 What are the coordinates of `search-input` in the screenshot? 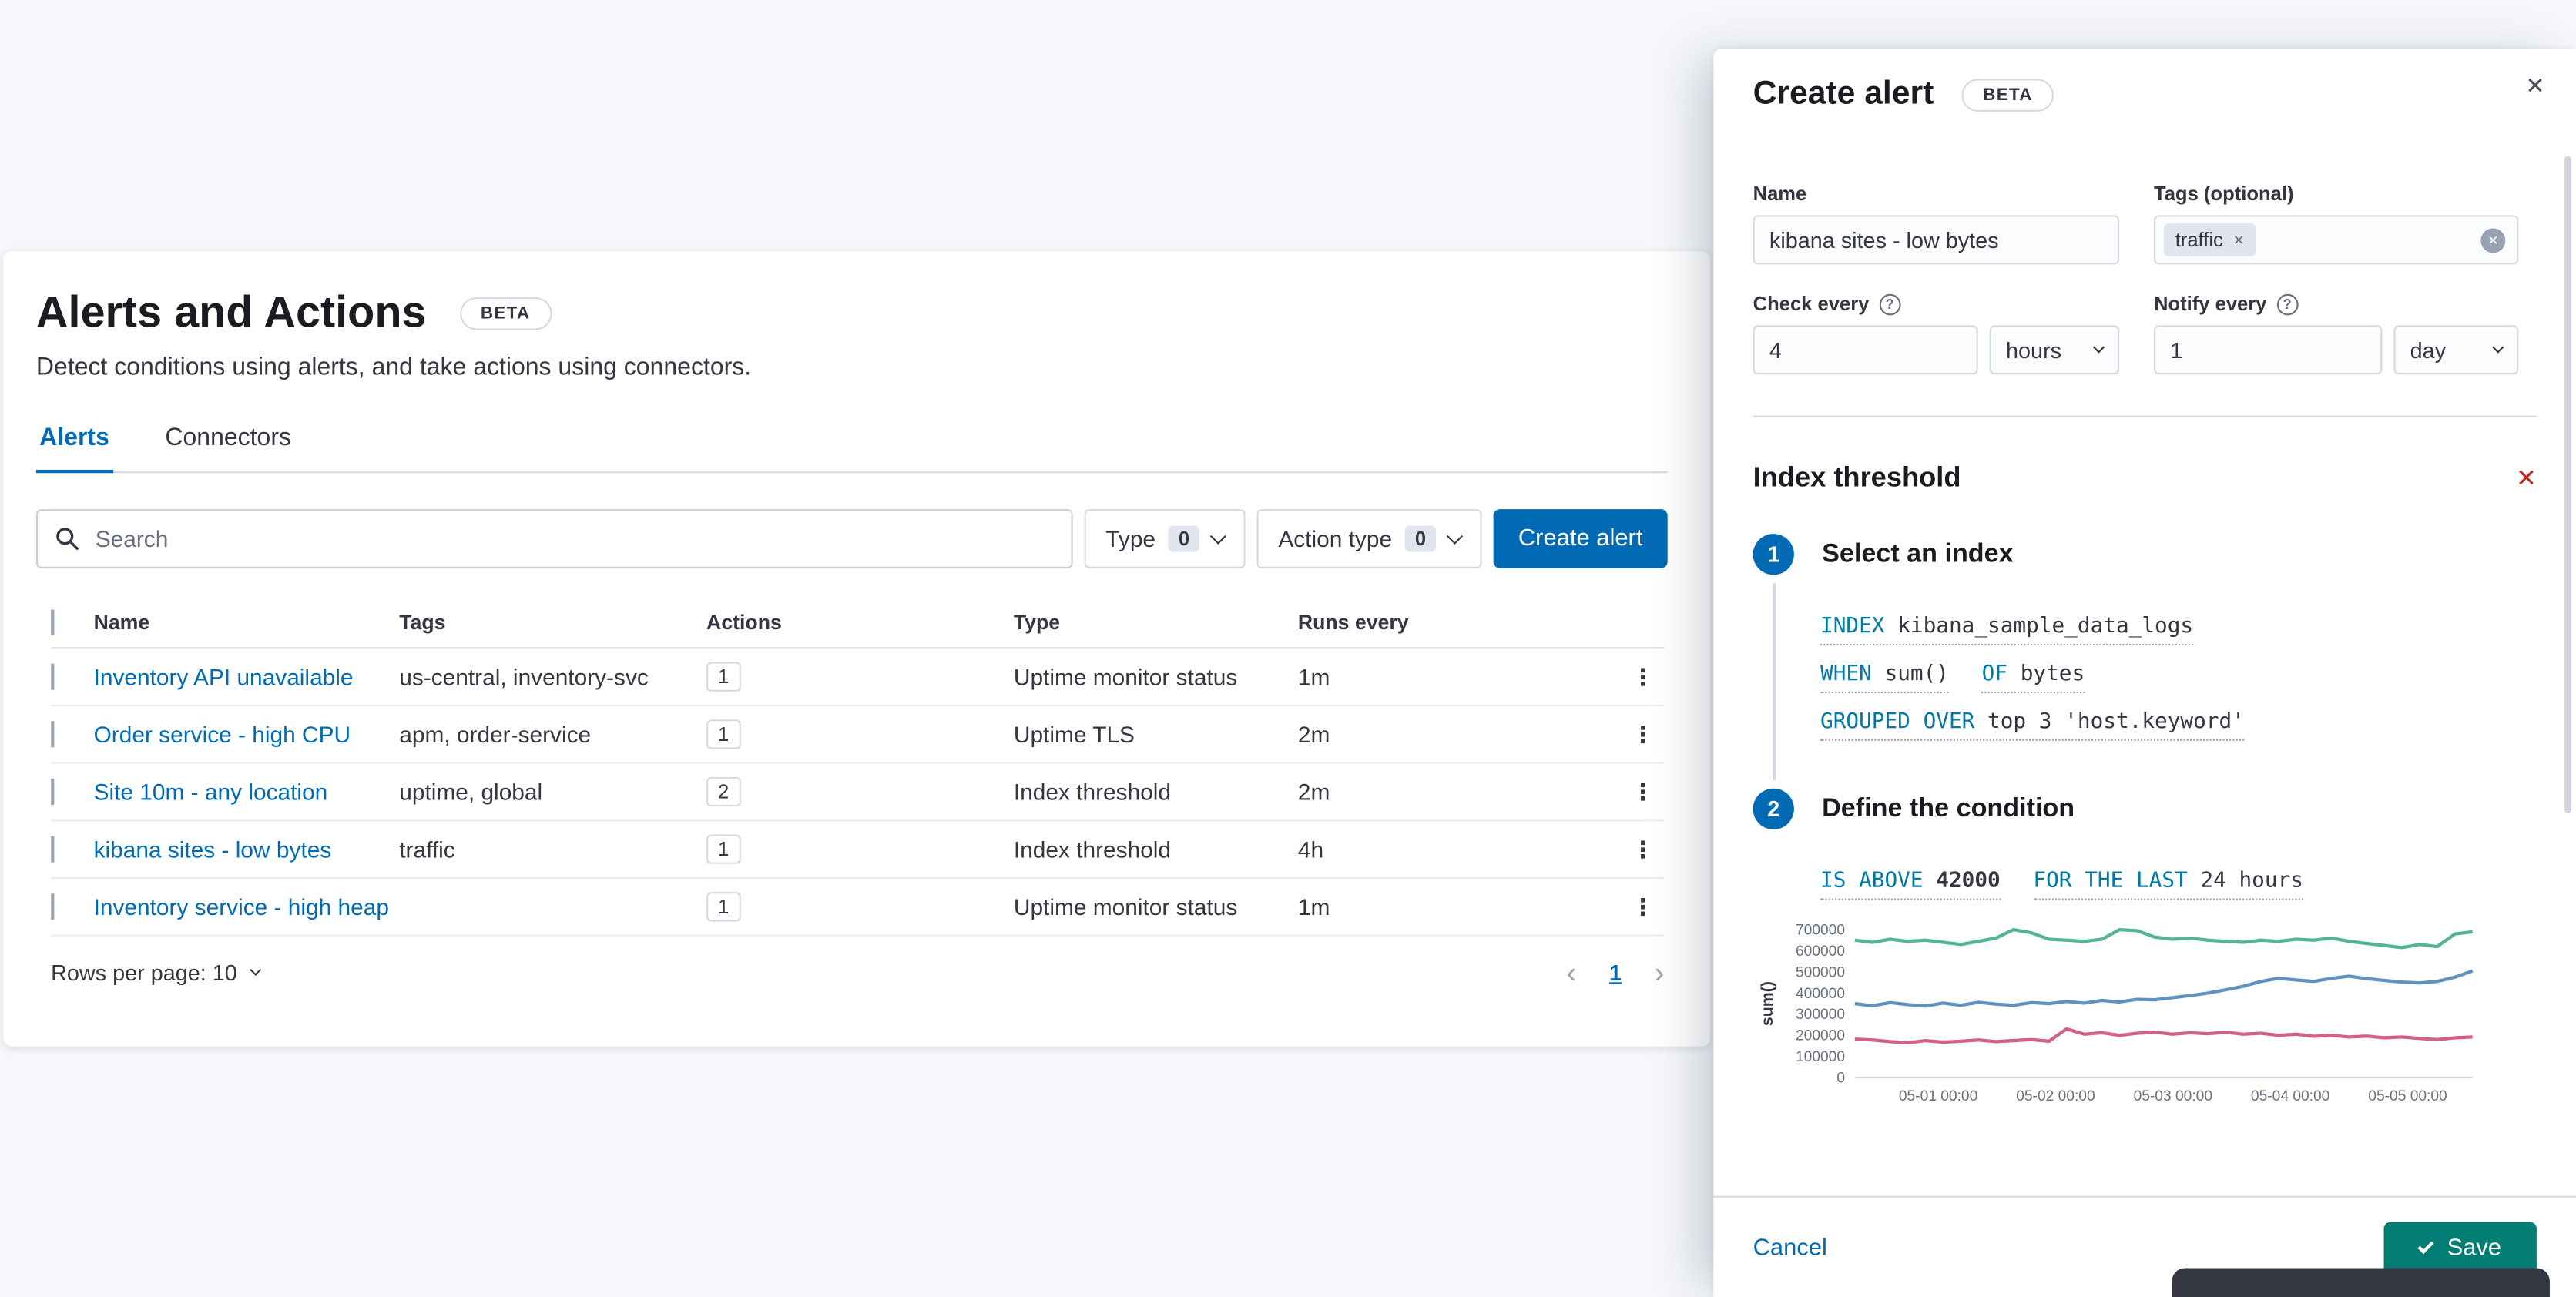 It's located at (575, 538).